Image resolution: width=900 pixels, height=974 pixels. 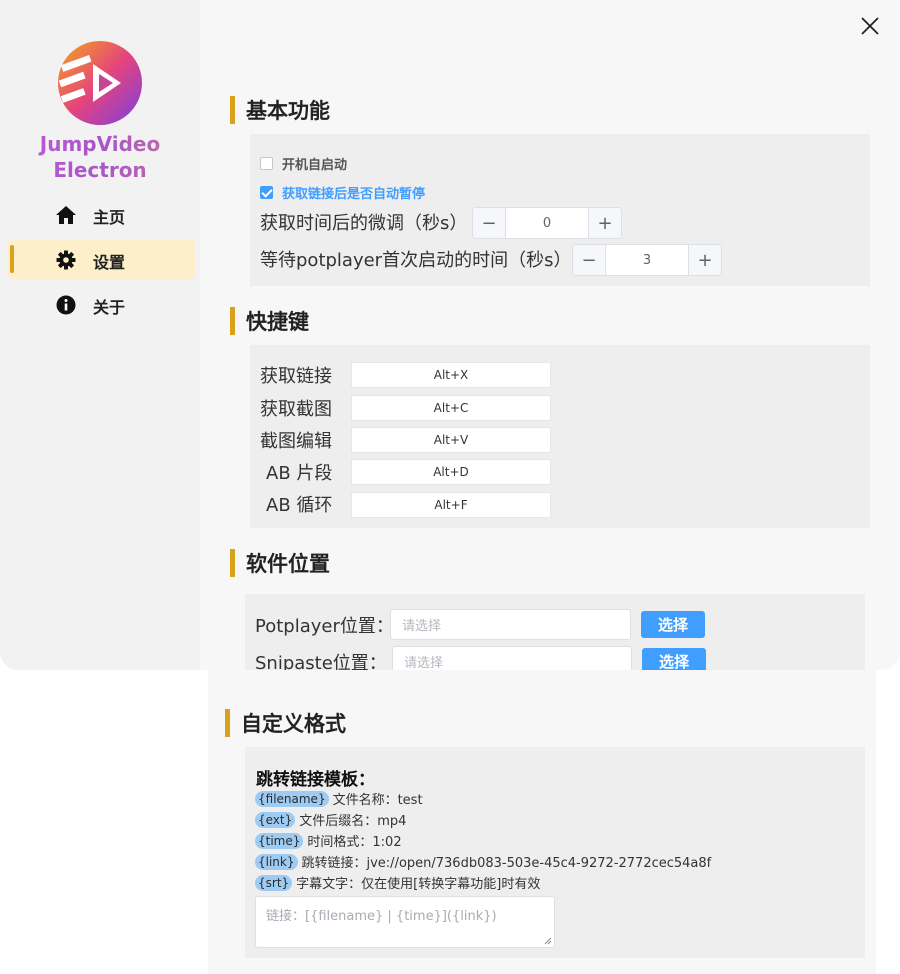 What do you see at coordinates (100, 170) in the screenshot?
I see `brand-subname: Electron` at bounding box center [100, 170].